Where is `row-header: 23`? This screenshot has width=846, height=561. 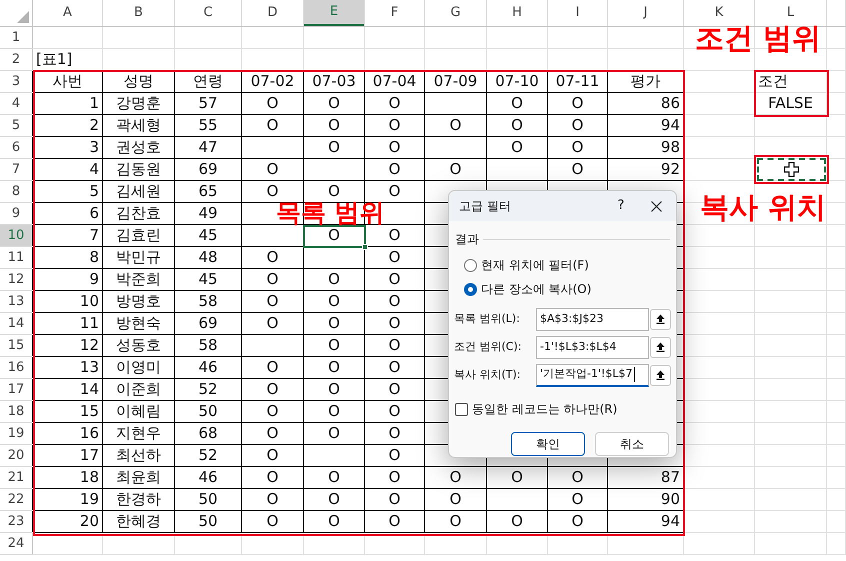
row-header: 23 is located at coordinates (16, 521).